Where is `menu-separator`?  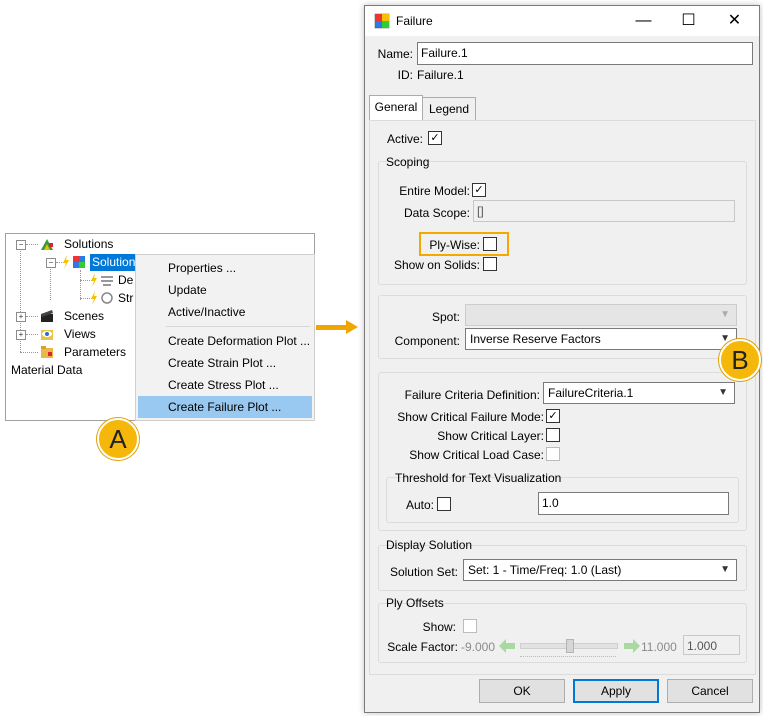
menu-separator is located at coordinates (238, 326).